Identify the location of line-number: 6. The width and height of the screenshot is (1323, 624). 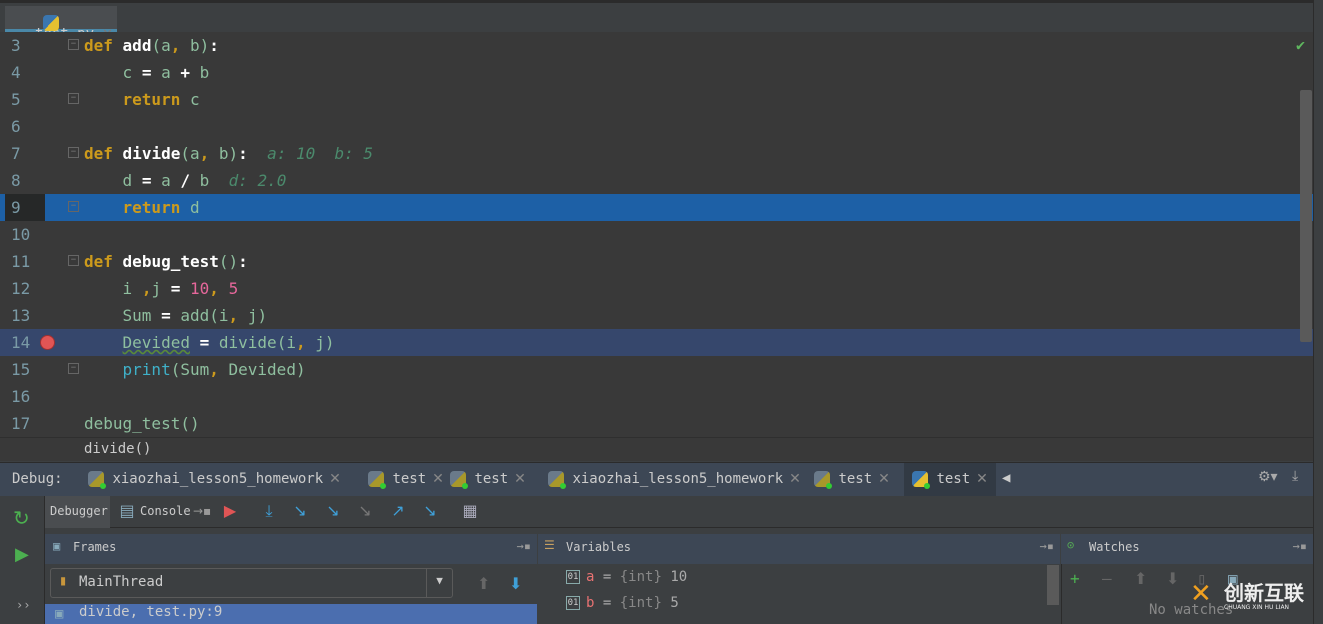
(25, 126).